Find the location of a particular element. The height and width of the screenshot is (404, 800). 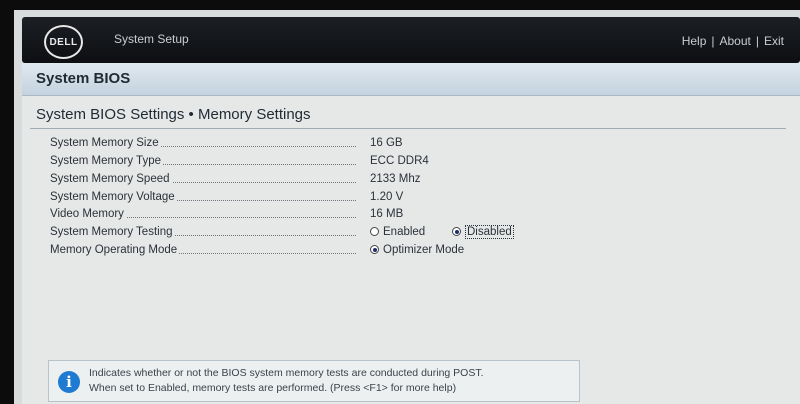

setting-label: System Memory Speed is located at coordinates (111, 179).